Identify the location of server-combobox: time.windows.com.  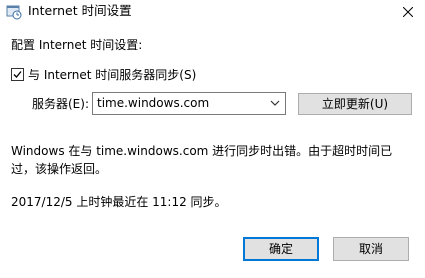
(189, 103).